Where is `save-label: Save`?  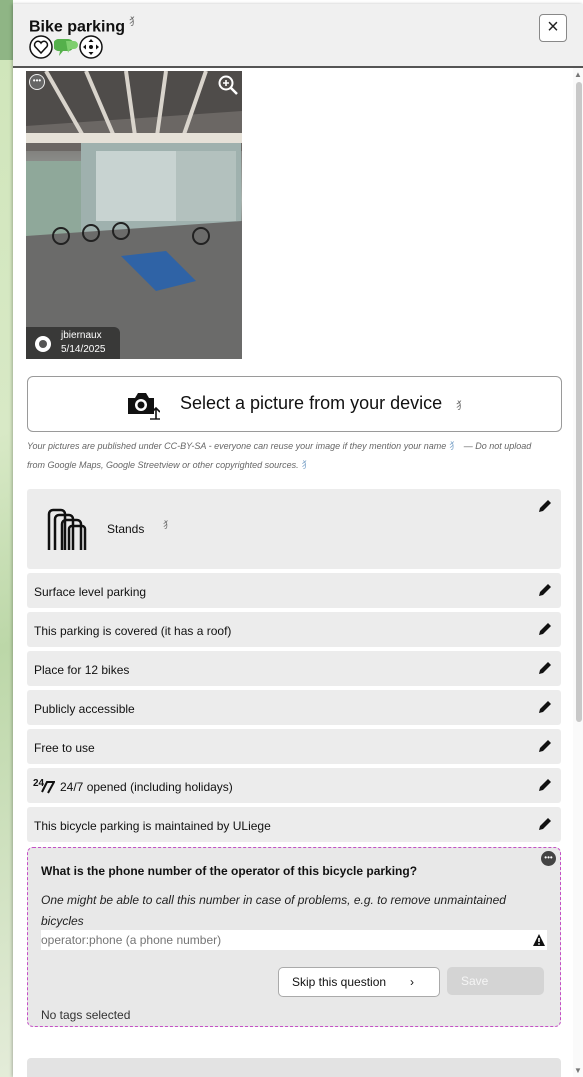
save-label: Save is located at coordinates (475, 981).